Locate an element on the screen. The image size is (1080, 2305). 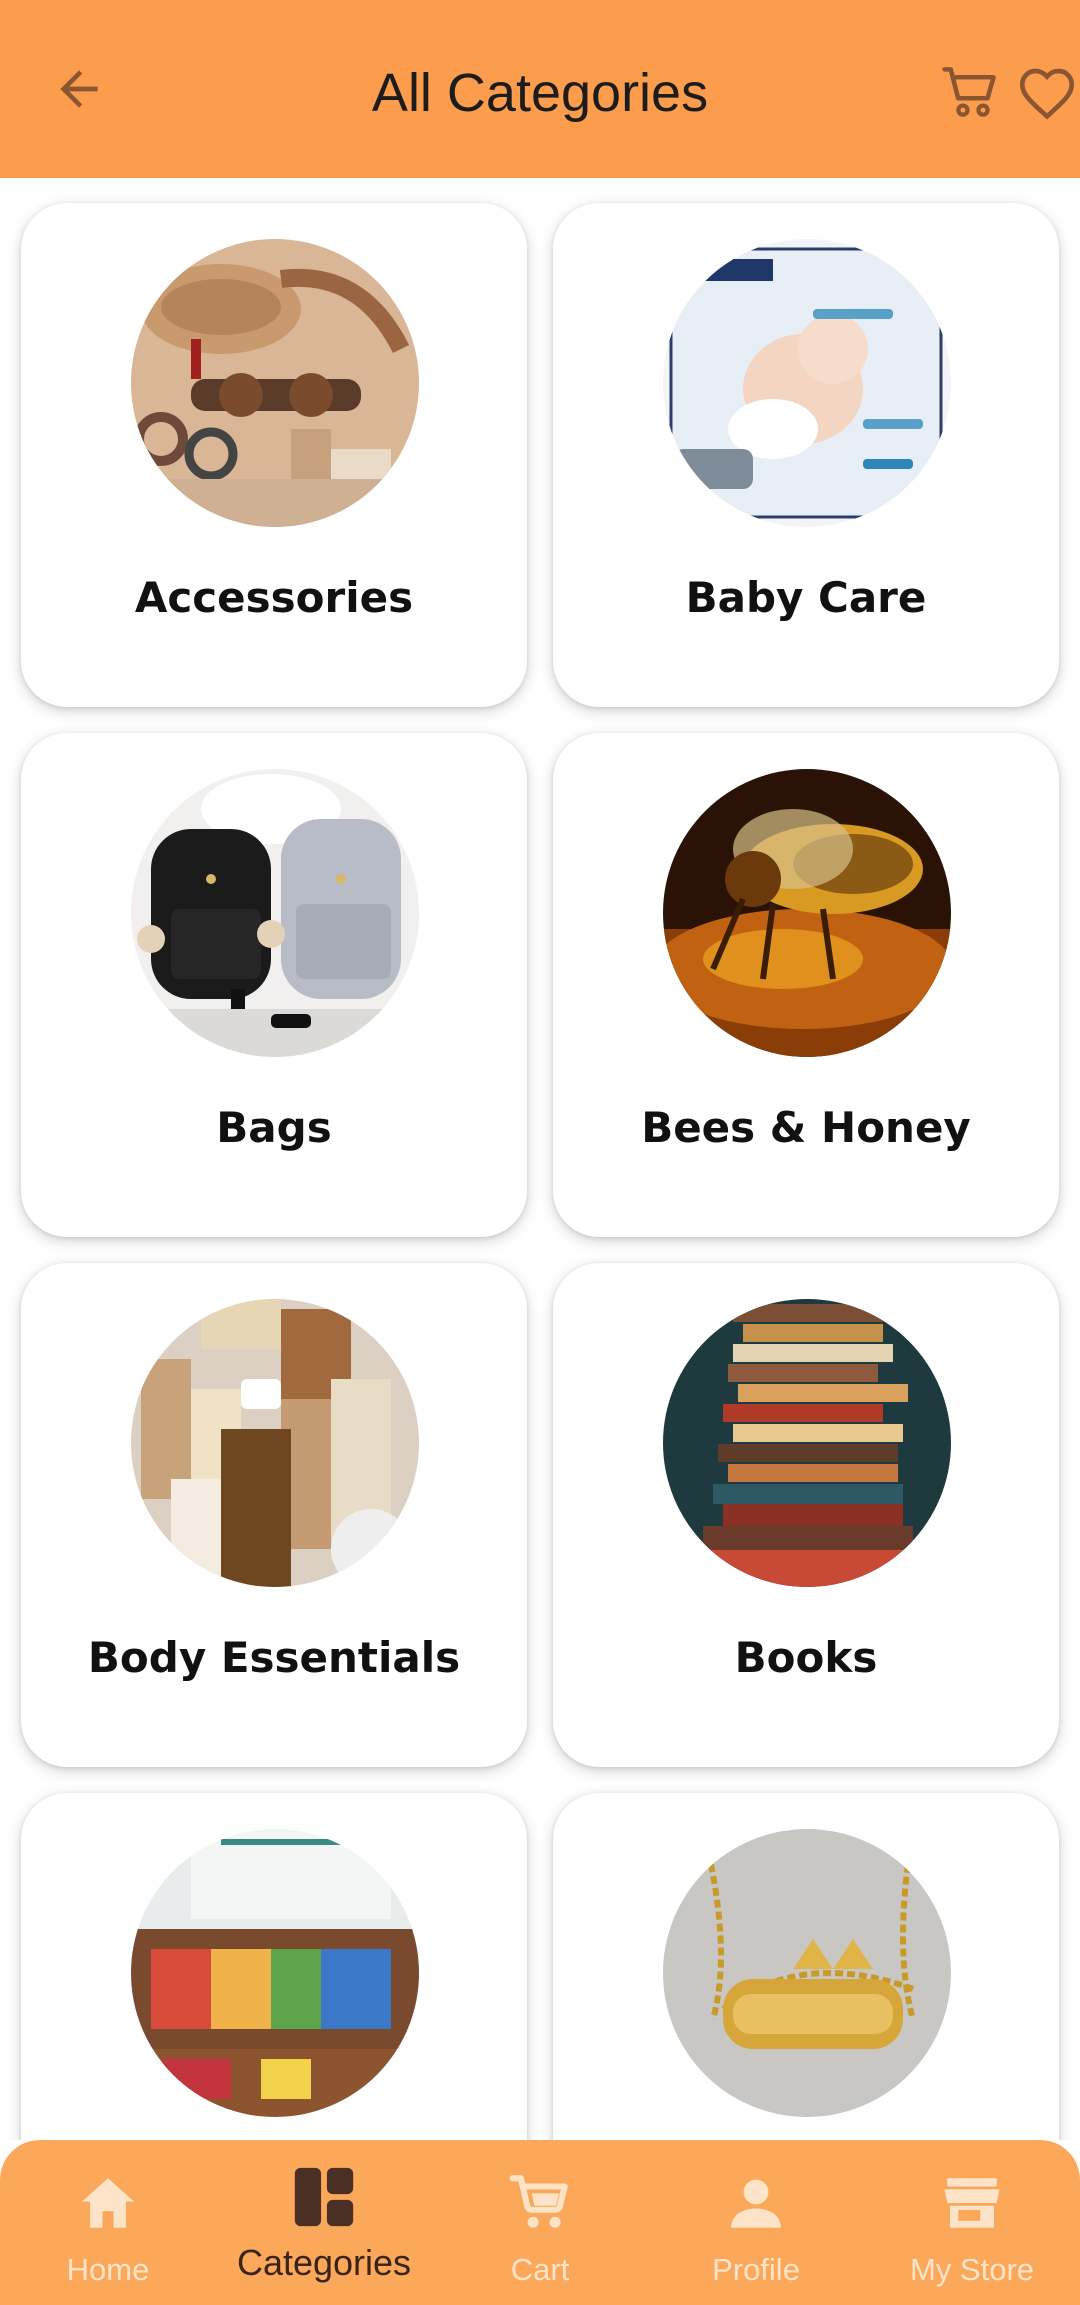
app-bar: All Categories is located at coordinates (540, 89).